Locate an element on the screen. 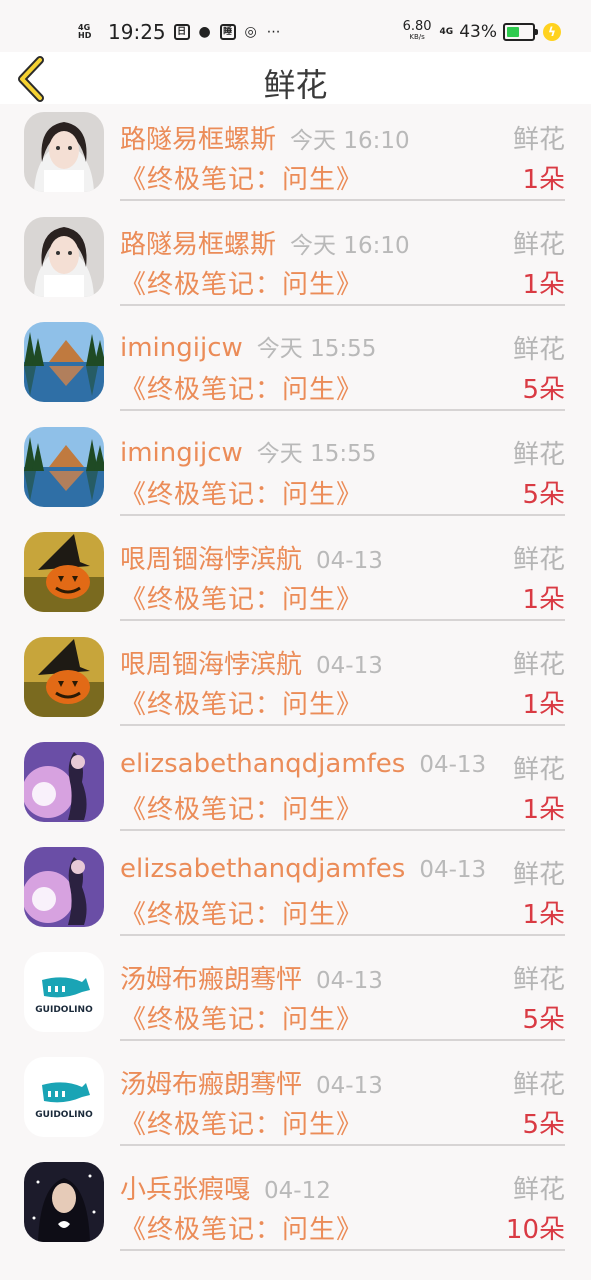 This screenshot has width=591, height=1280. timestamp: 今天 15:55 is located at coordinates (316, 454).